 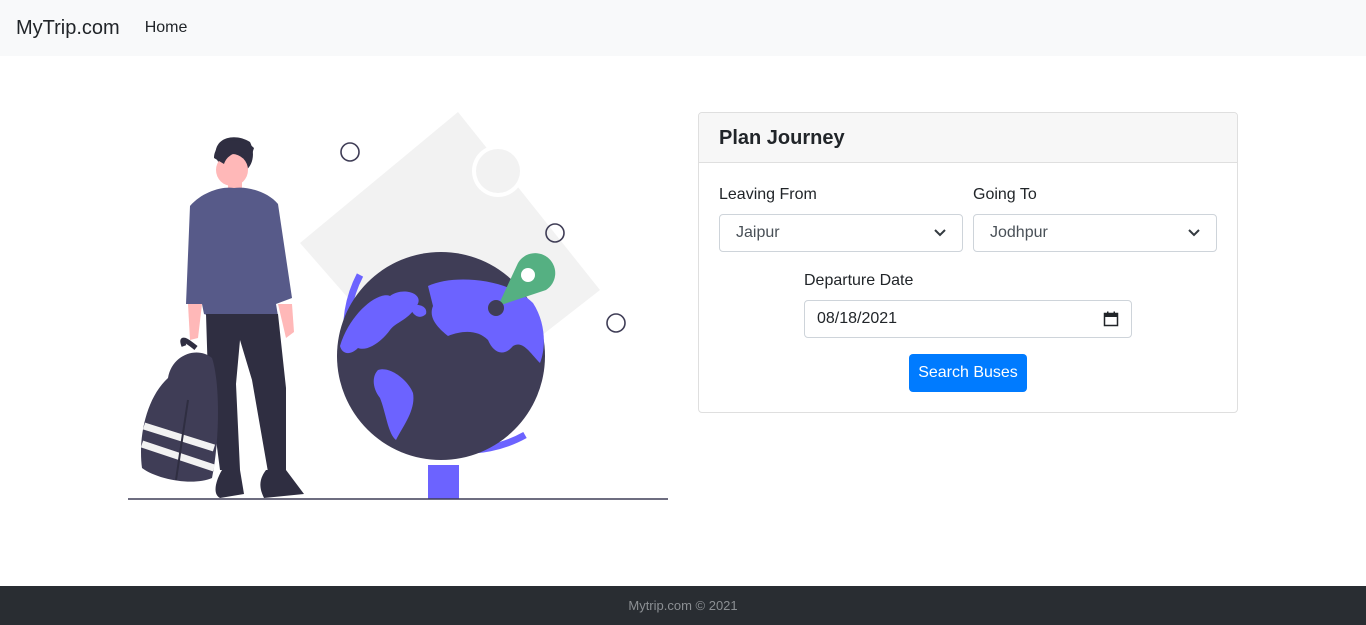 What do you see at coordinates (68, 28) in the screenshot?
I see `brand-link: MyTrip.com` at bounding box center [68, 28].